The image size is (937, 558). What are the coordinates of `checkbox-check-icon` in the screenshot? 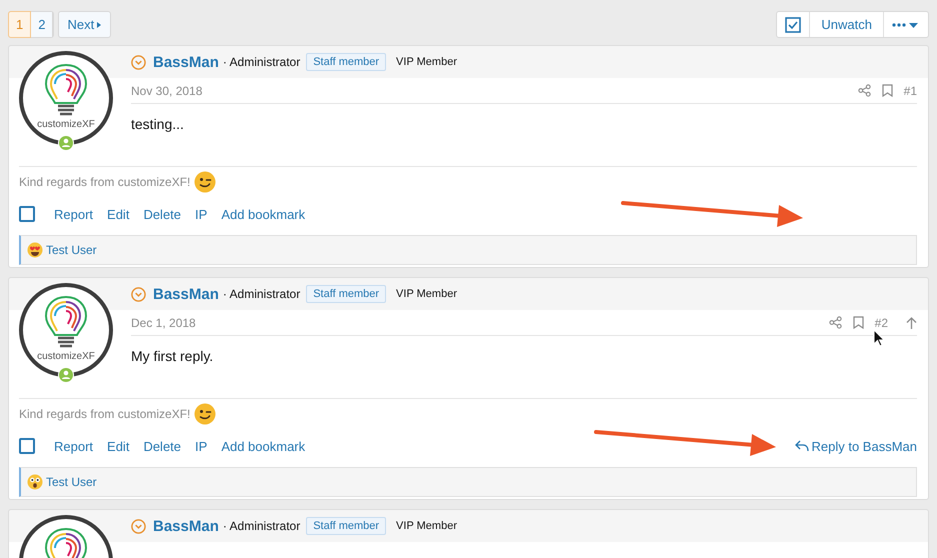 It's located at (793, 24).